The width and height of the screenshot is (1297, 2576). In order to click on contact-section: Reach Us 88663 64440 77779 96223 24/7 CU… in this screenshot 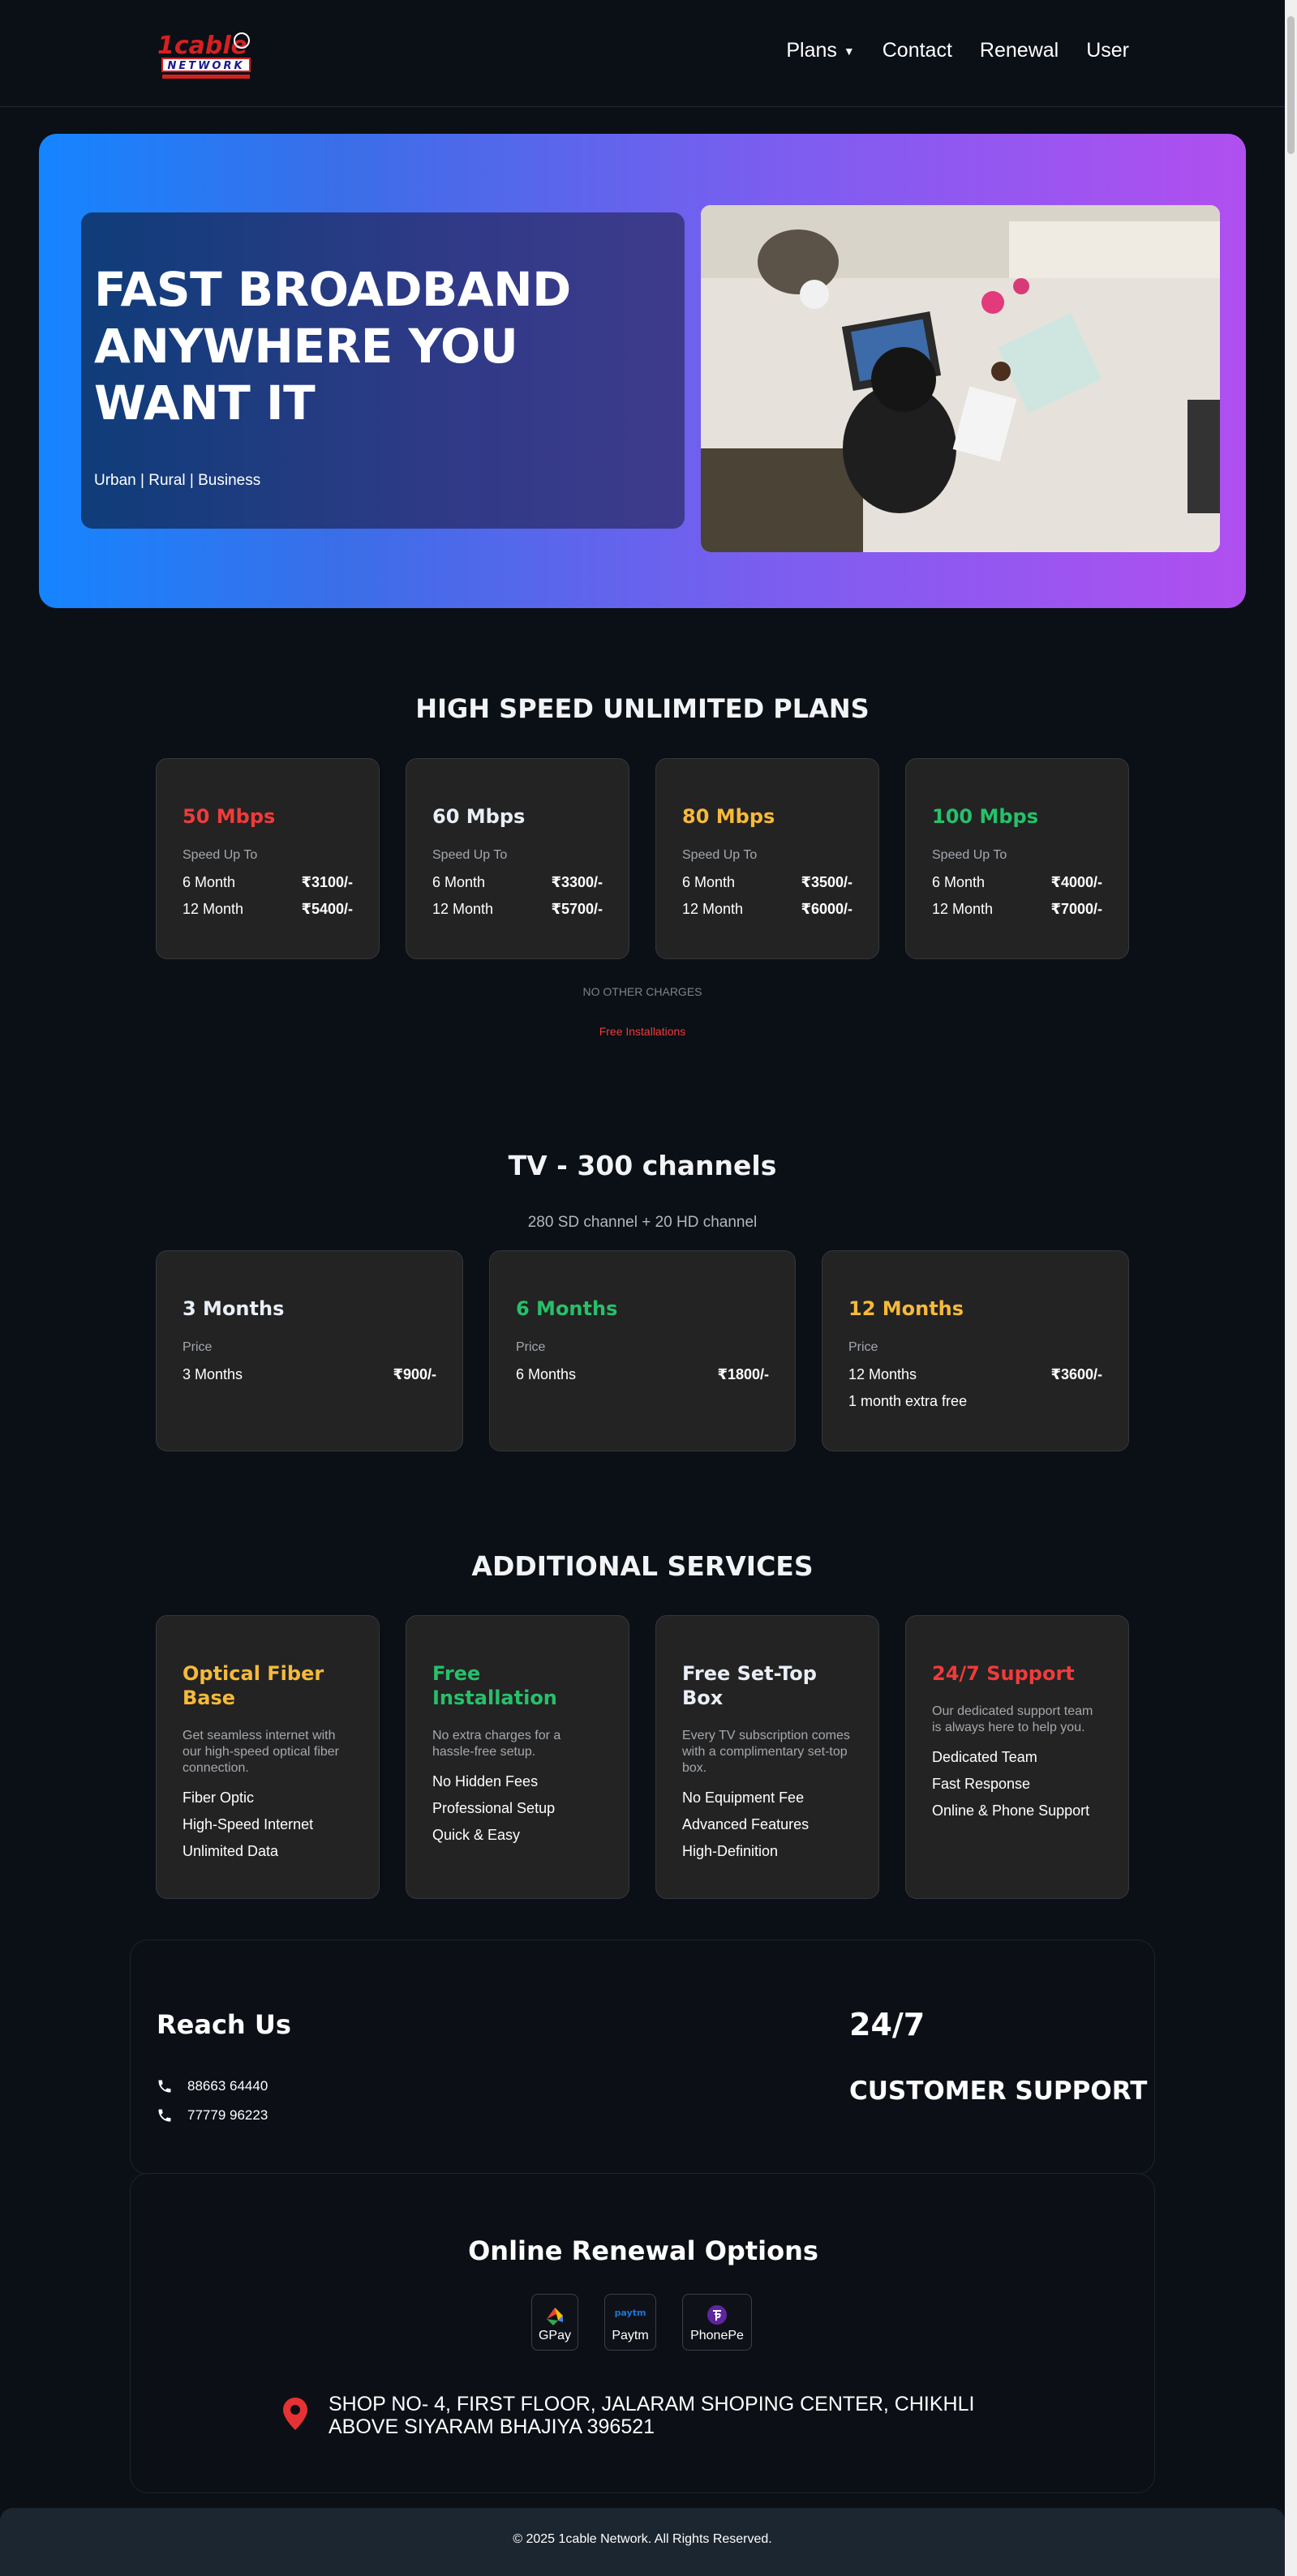, I will do `click(642, 2057)`.